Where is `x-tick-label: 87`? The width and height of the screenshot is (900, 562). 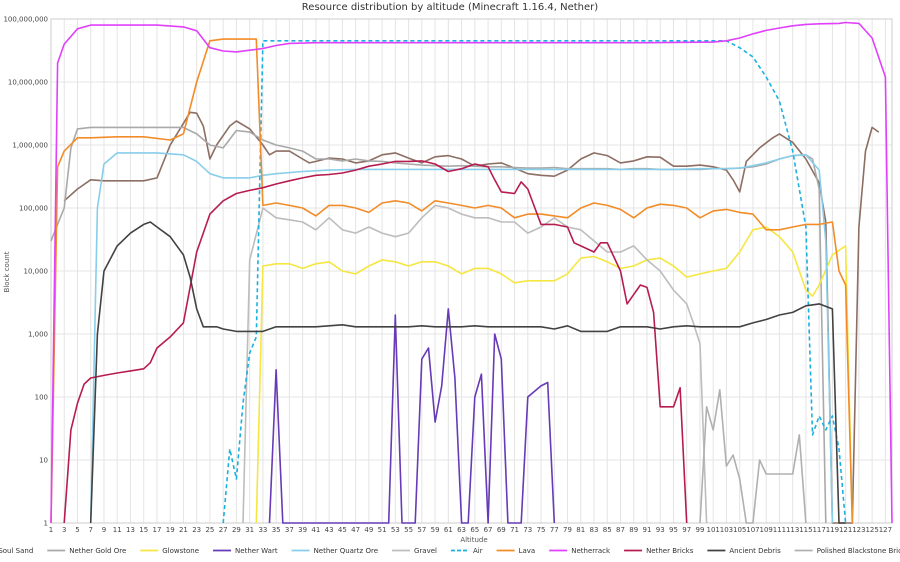 x-tick-label: 87 is located at coordinates (620, 530).